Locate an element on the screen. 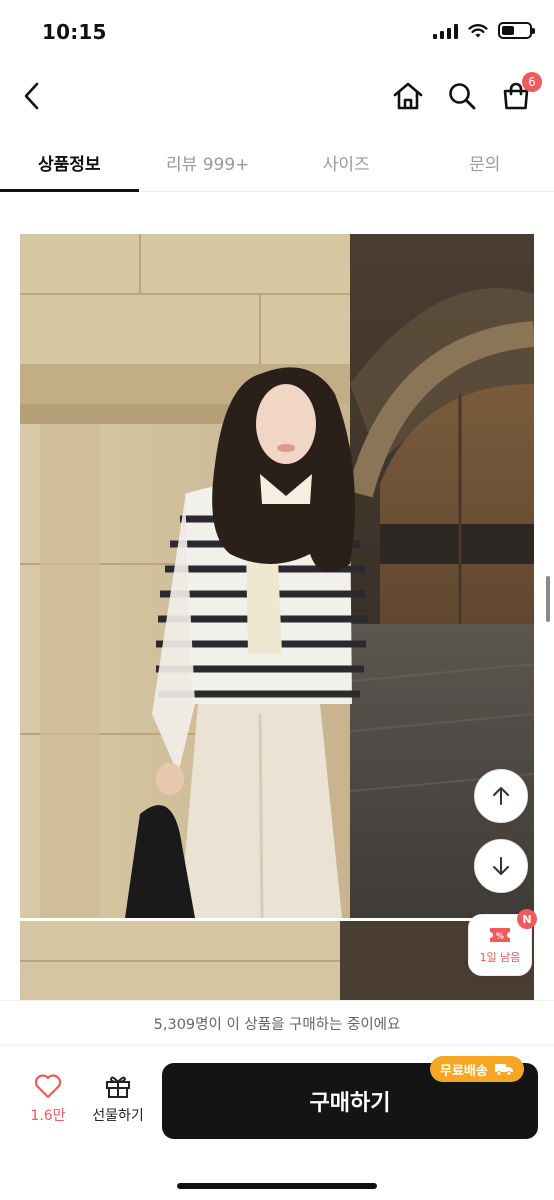  top-navigation-bar: 6 is located at coordinates (277, 97).